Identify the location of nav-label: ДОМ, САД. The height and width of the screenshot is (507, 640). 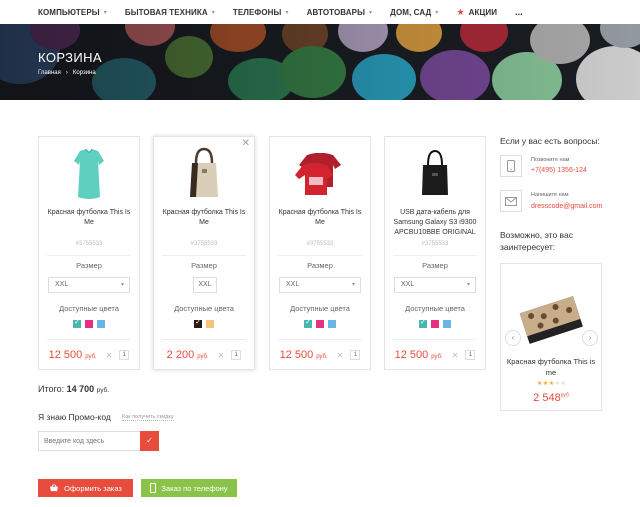
(411, 12).